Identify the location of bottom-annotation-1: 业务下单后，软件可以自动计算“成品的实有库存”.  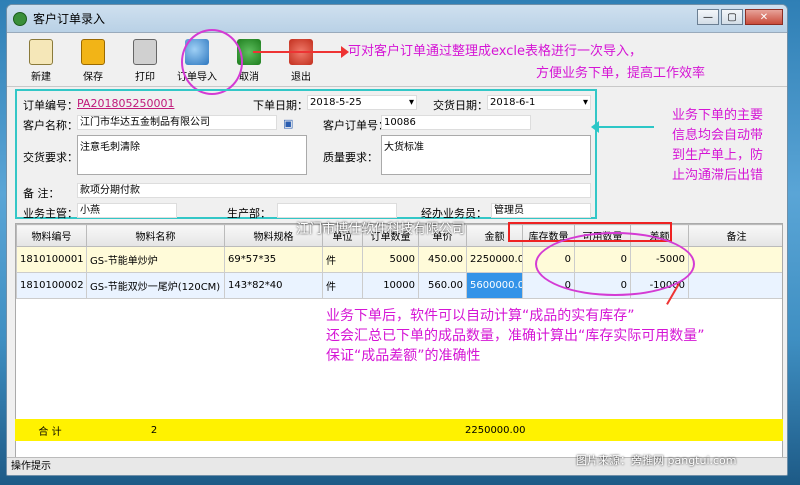
(480, 316).